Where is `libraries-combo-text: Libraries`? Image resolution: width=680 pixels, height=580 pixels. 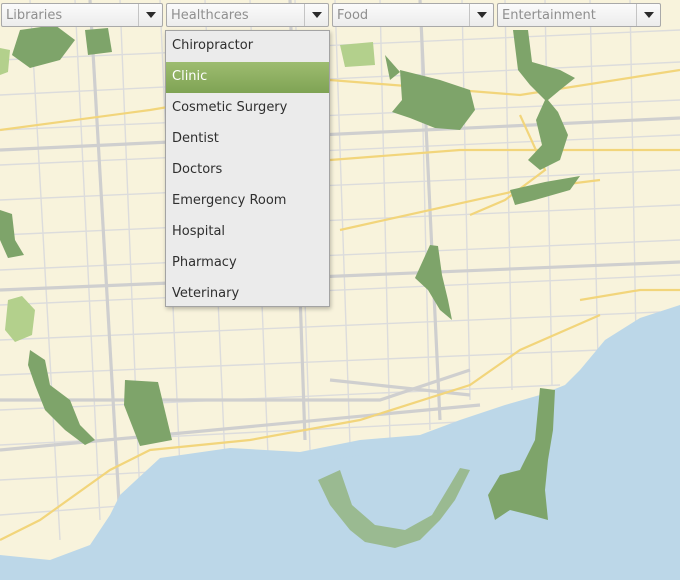
libraries-combo-text: Libraries is located at coordinates (34, 15).